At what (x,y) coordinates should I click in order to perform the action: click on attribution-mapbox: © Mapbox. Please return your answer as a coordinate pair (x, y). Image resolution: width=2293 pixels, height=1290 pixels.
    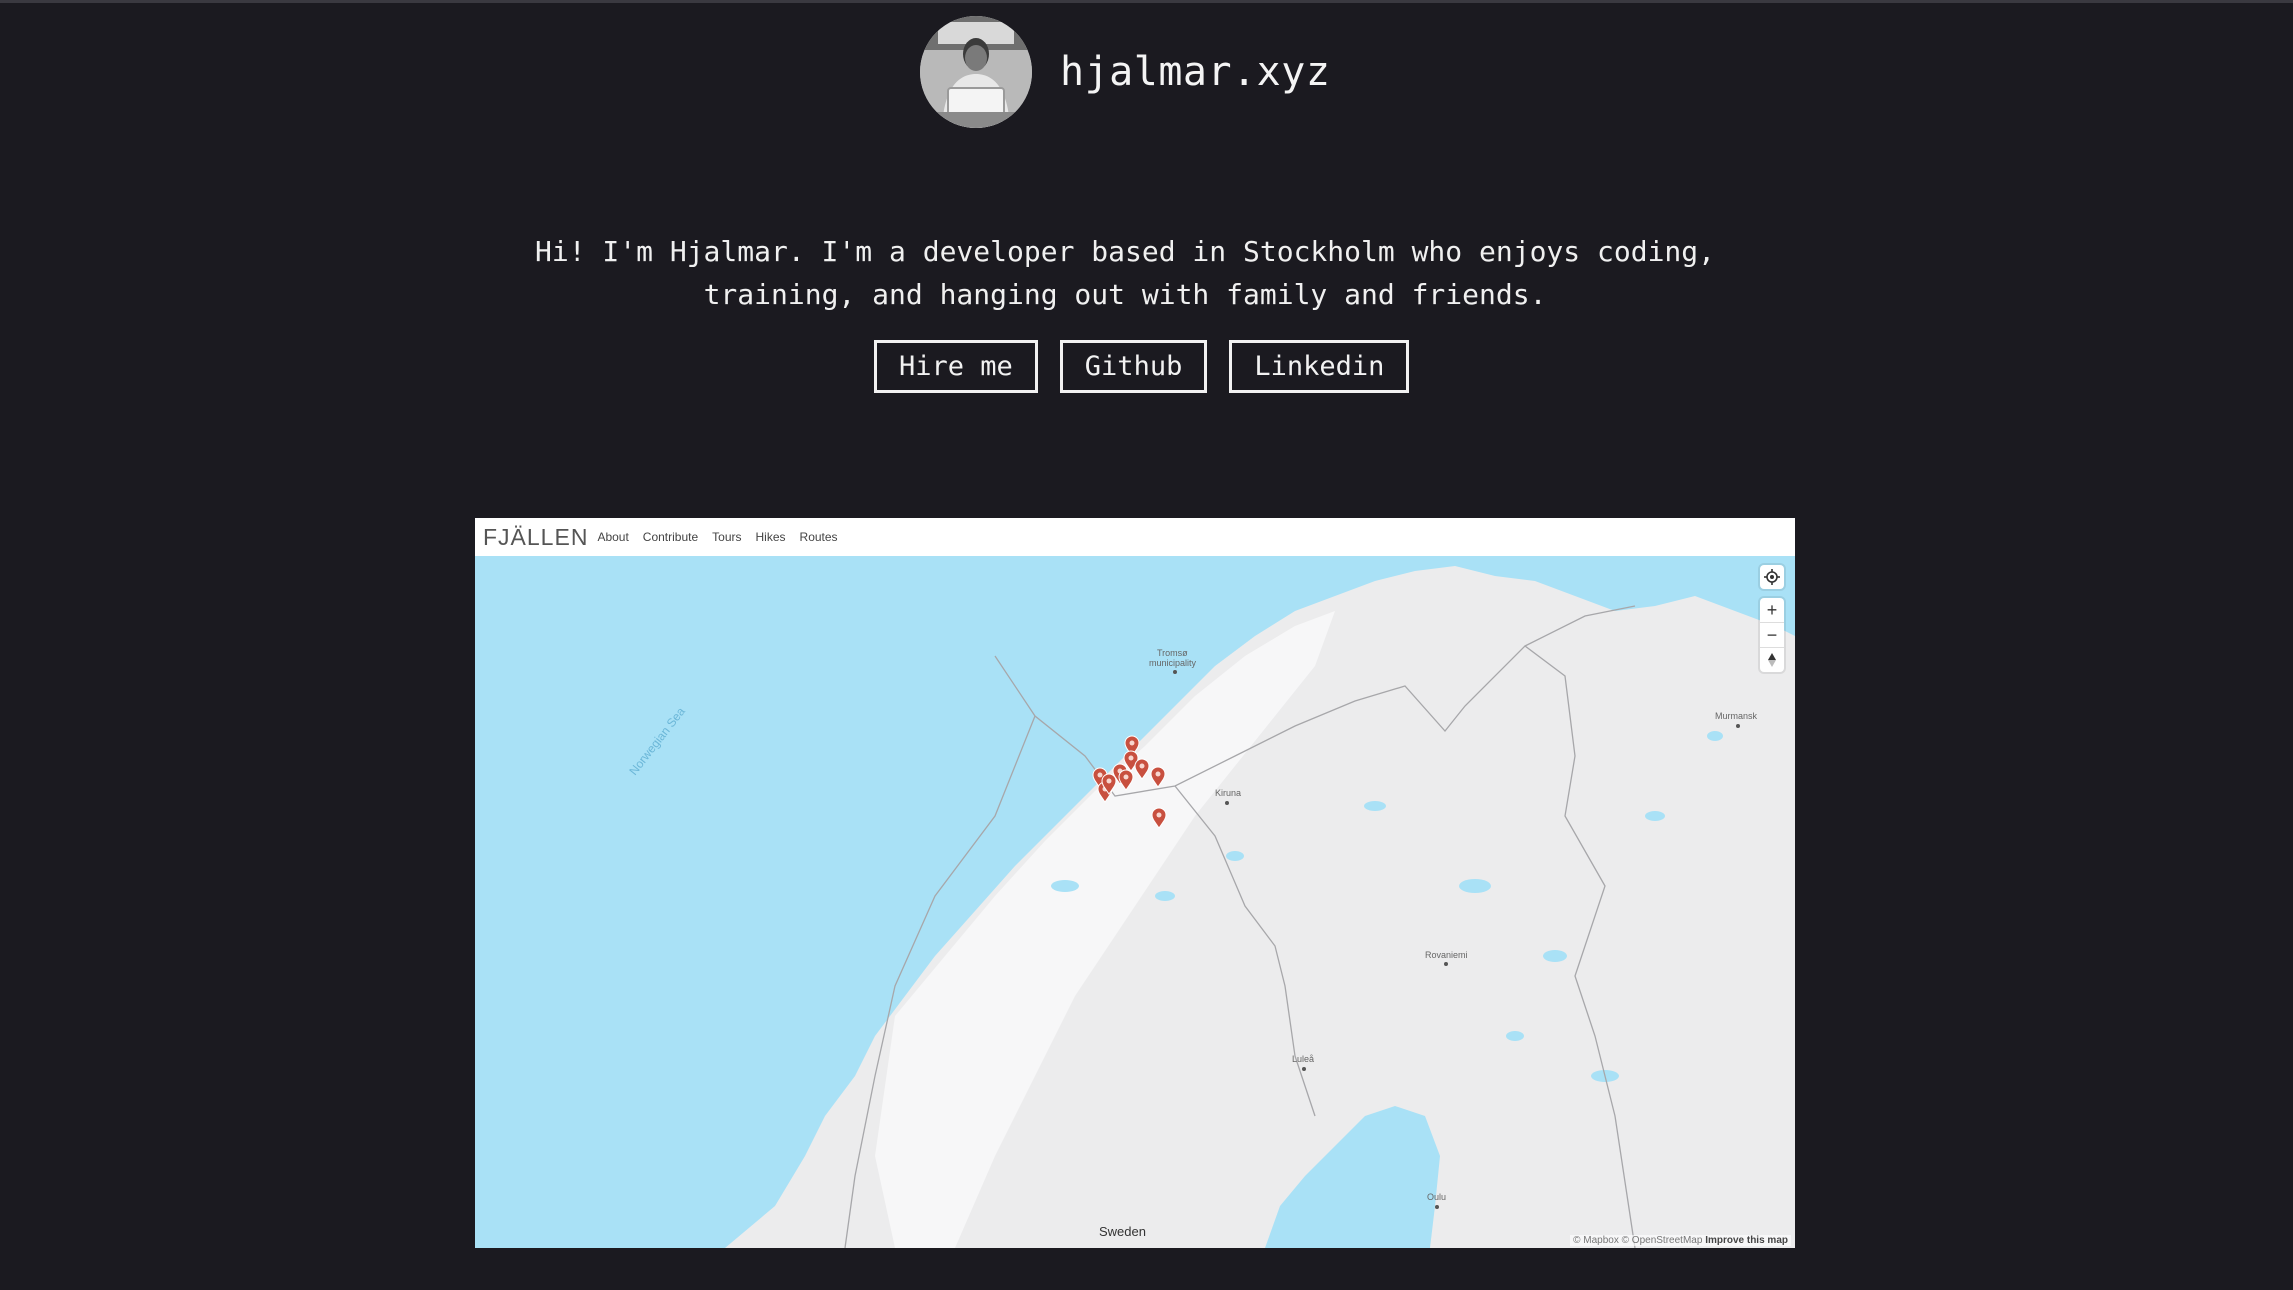
    Looking at the image, I should click on (1596, 1240).